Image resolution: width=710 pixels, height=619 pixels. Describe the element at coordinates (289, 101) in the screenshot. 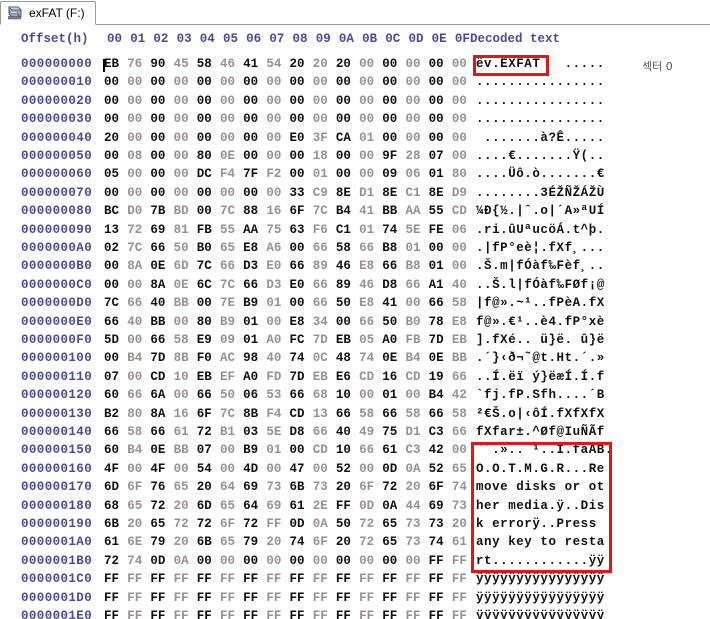

I see `row-bytes: 00 00 00 00 00 00 00 00 00 00 00 00 00 00 00 00` at that location.